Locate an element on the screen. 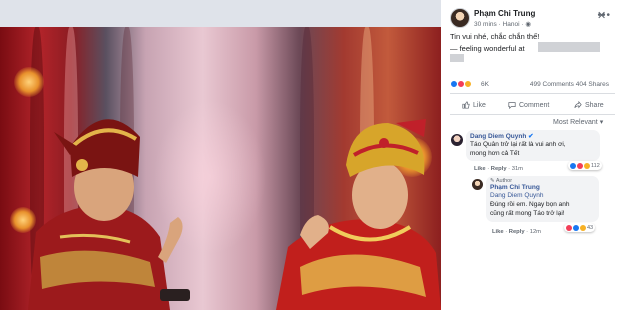 This screenshot has height=310, width=620. reply-author-avatar is located at coordinates (477, 184).